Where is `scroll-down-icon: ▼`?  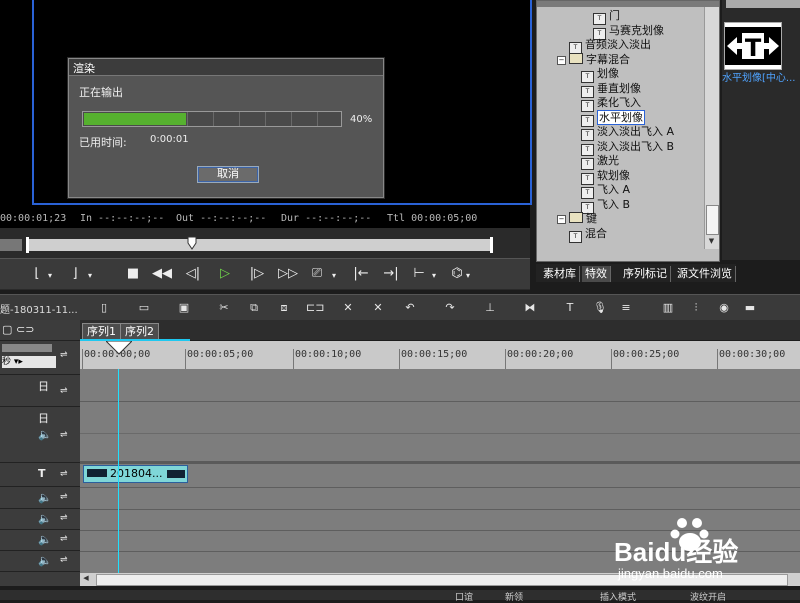
scroll-down-icon: ▼ is located at coordinates (711, 242).